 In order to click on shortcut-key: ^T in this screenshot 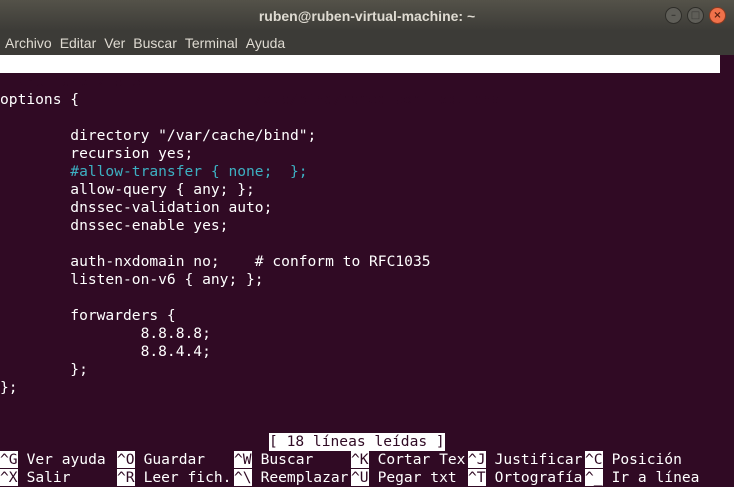, I will do `click(477, 477)`.